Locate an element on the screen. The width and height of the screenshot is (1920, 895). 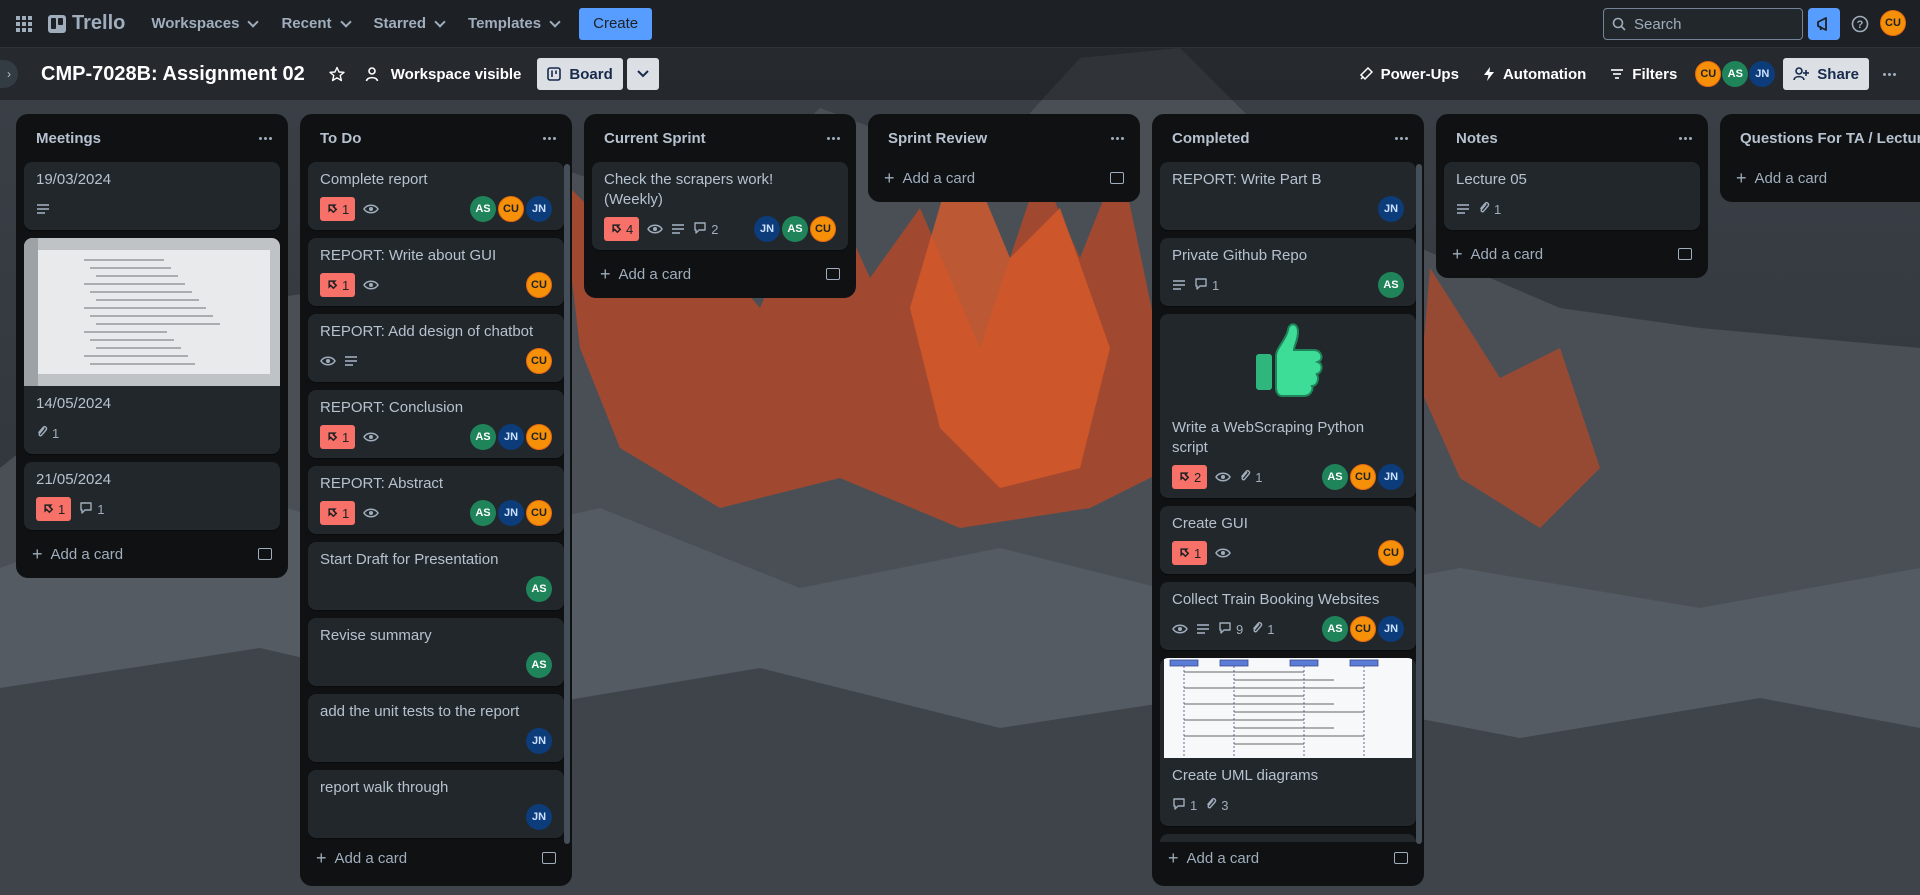
board-title: CMP-7028B: Assignment 02 is located at coordinates (173, 74).